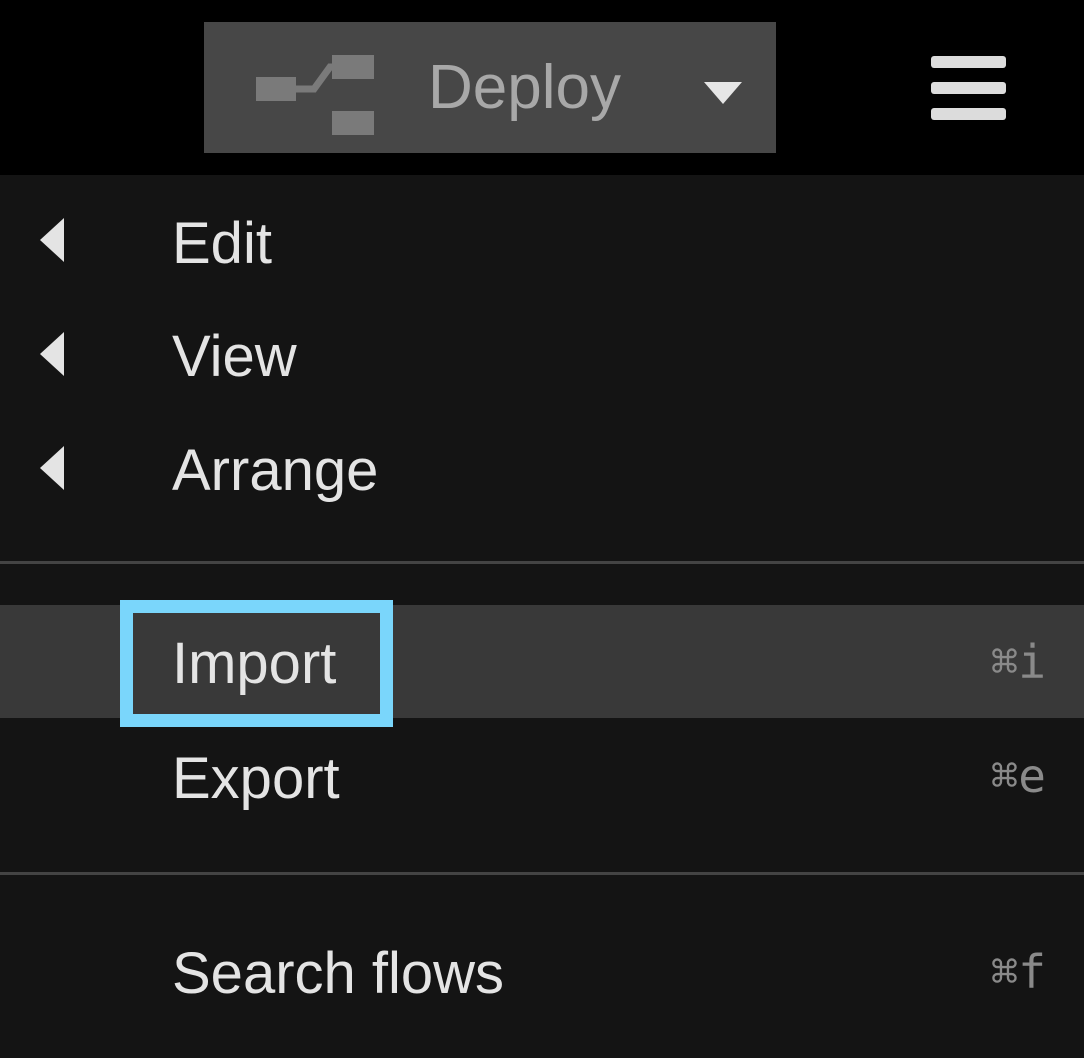 This screenshot has width=1084, height=1058. I want to click on menu-item-label: Search flows, so click(338, 973).